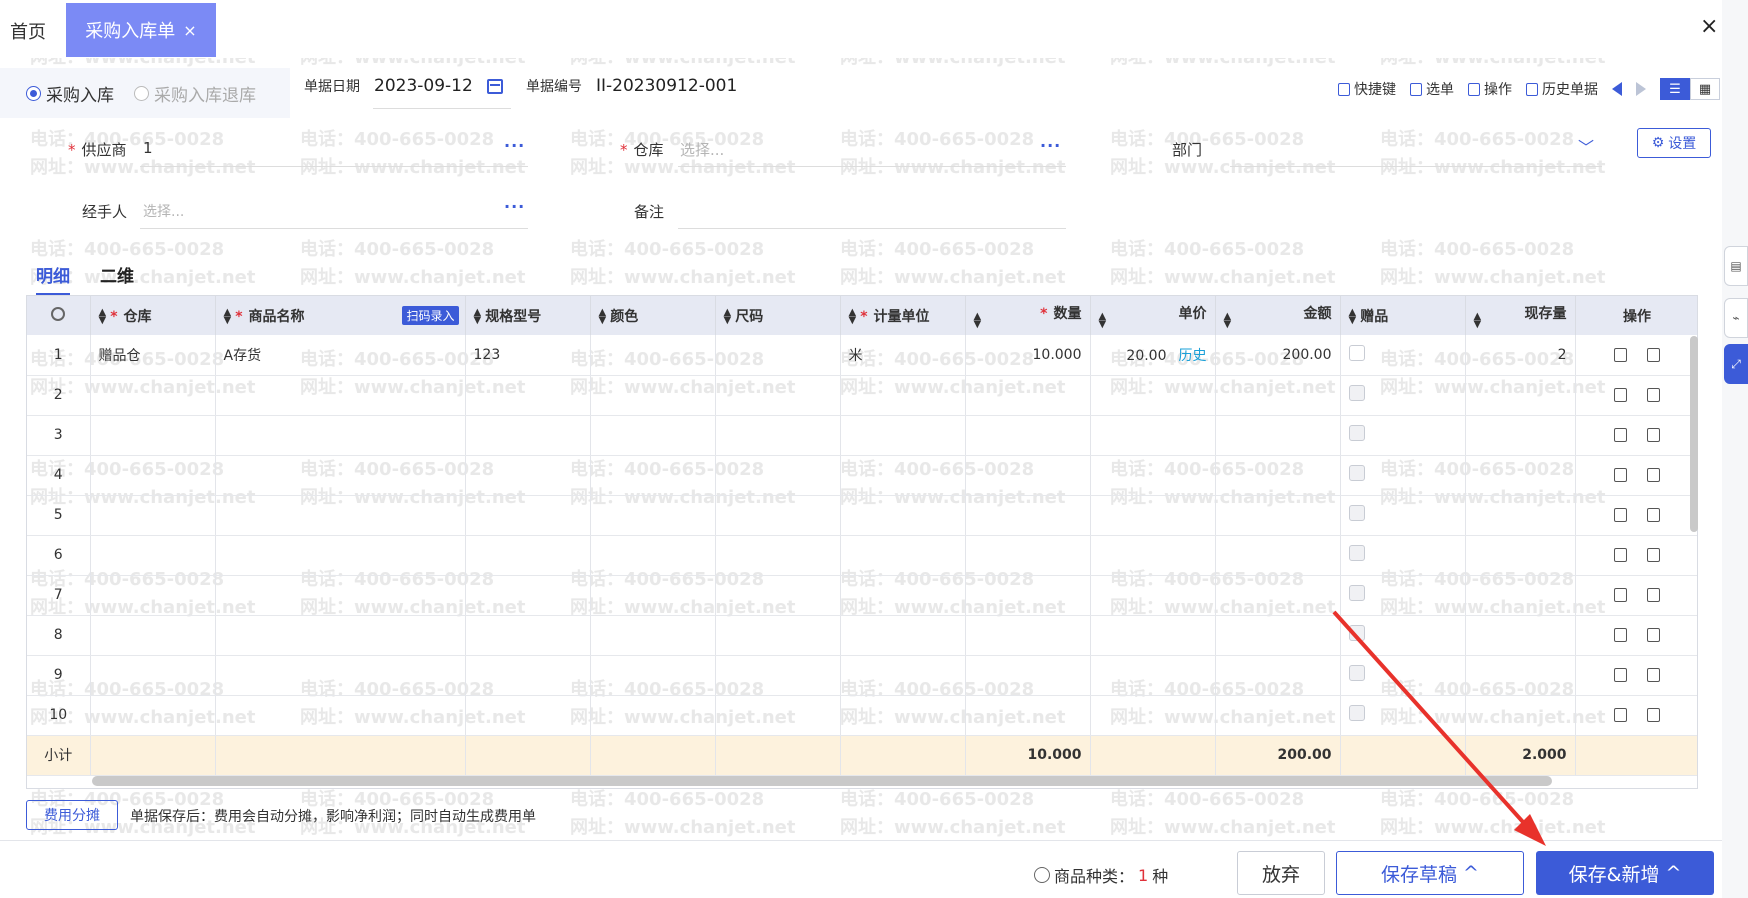 The image size is (1748, 898). What do you see at coordinates (903, 315) in the screenshot?
I see `col-unit: ▲ ▼ * 计量单位` at bounding box center [903, 315].